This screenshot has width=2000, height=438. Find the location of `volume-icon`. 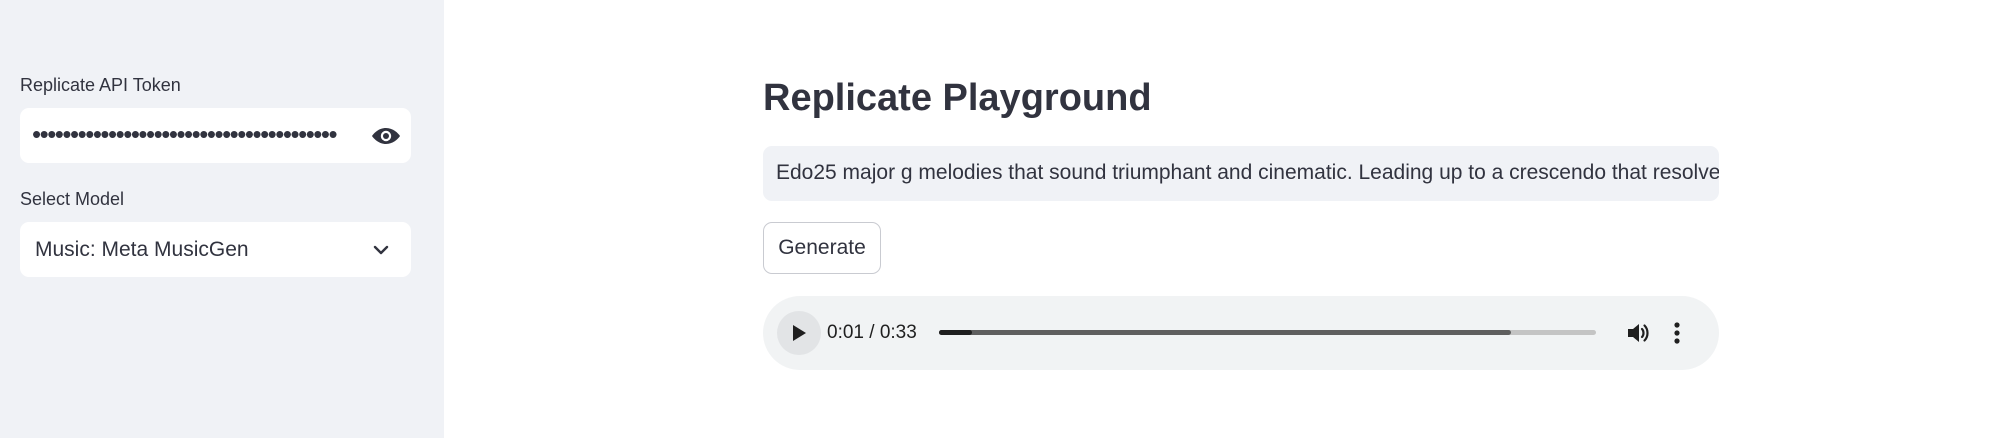

volume-icon is located at coordinates (1638, 333).